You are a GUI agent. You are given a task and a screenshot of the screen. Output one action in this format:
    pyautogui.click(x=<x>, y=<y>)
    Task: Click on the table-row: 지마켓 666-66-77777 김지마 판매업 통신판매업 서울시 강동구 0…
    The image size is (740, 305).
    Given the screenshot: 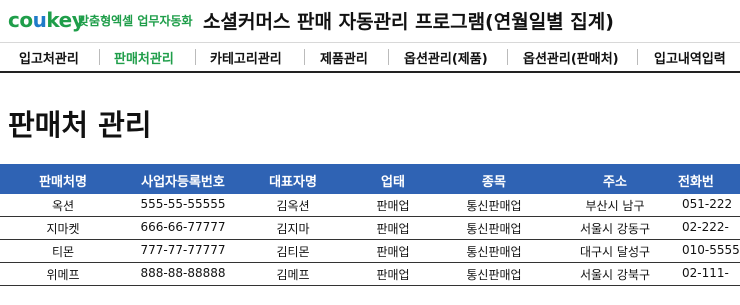 What is the action you would take?
    pyautogui.click(x=370, y=228)
    